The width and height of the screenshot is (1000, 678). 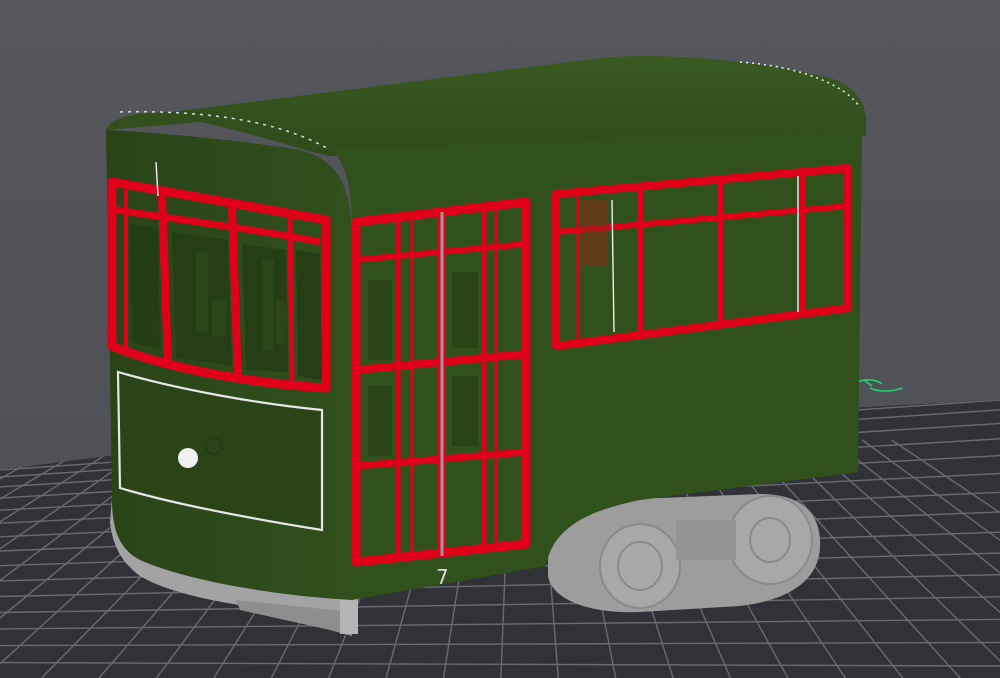 I want to click on wheel-right, so click(x=770, y=540).